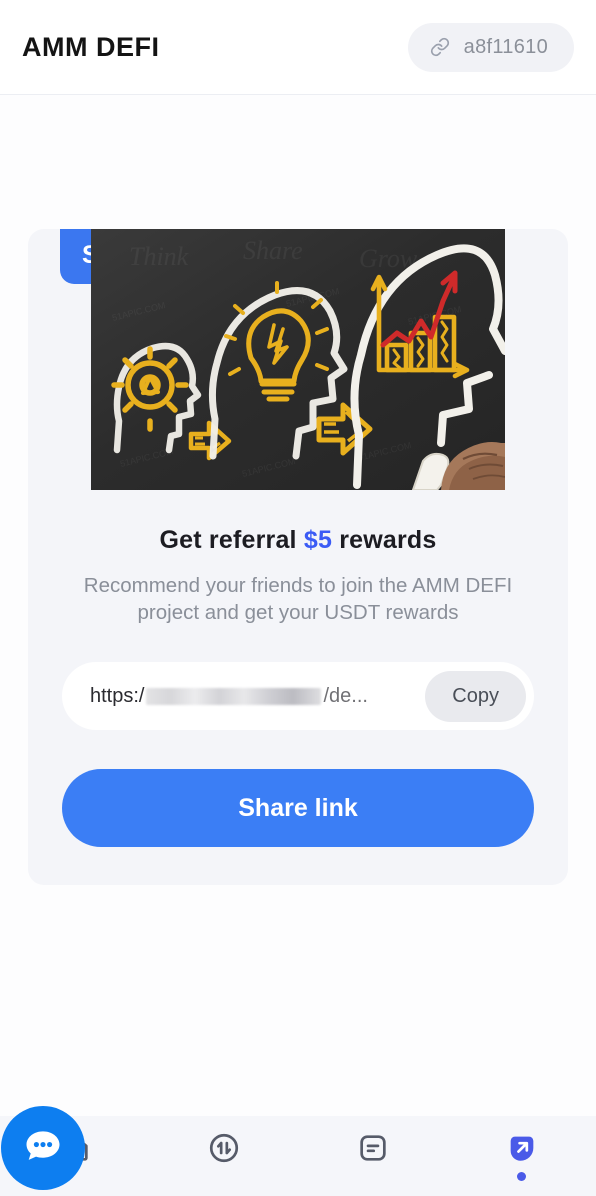 Image resolution: width=596 pixels, height=1196 pixels. Describe the element at coordinates (298, 808) in the screenshot. I see `share-link-button: Share link` at that location.